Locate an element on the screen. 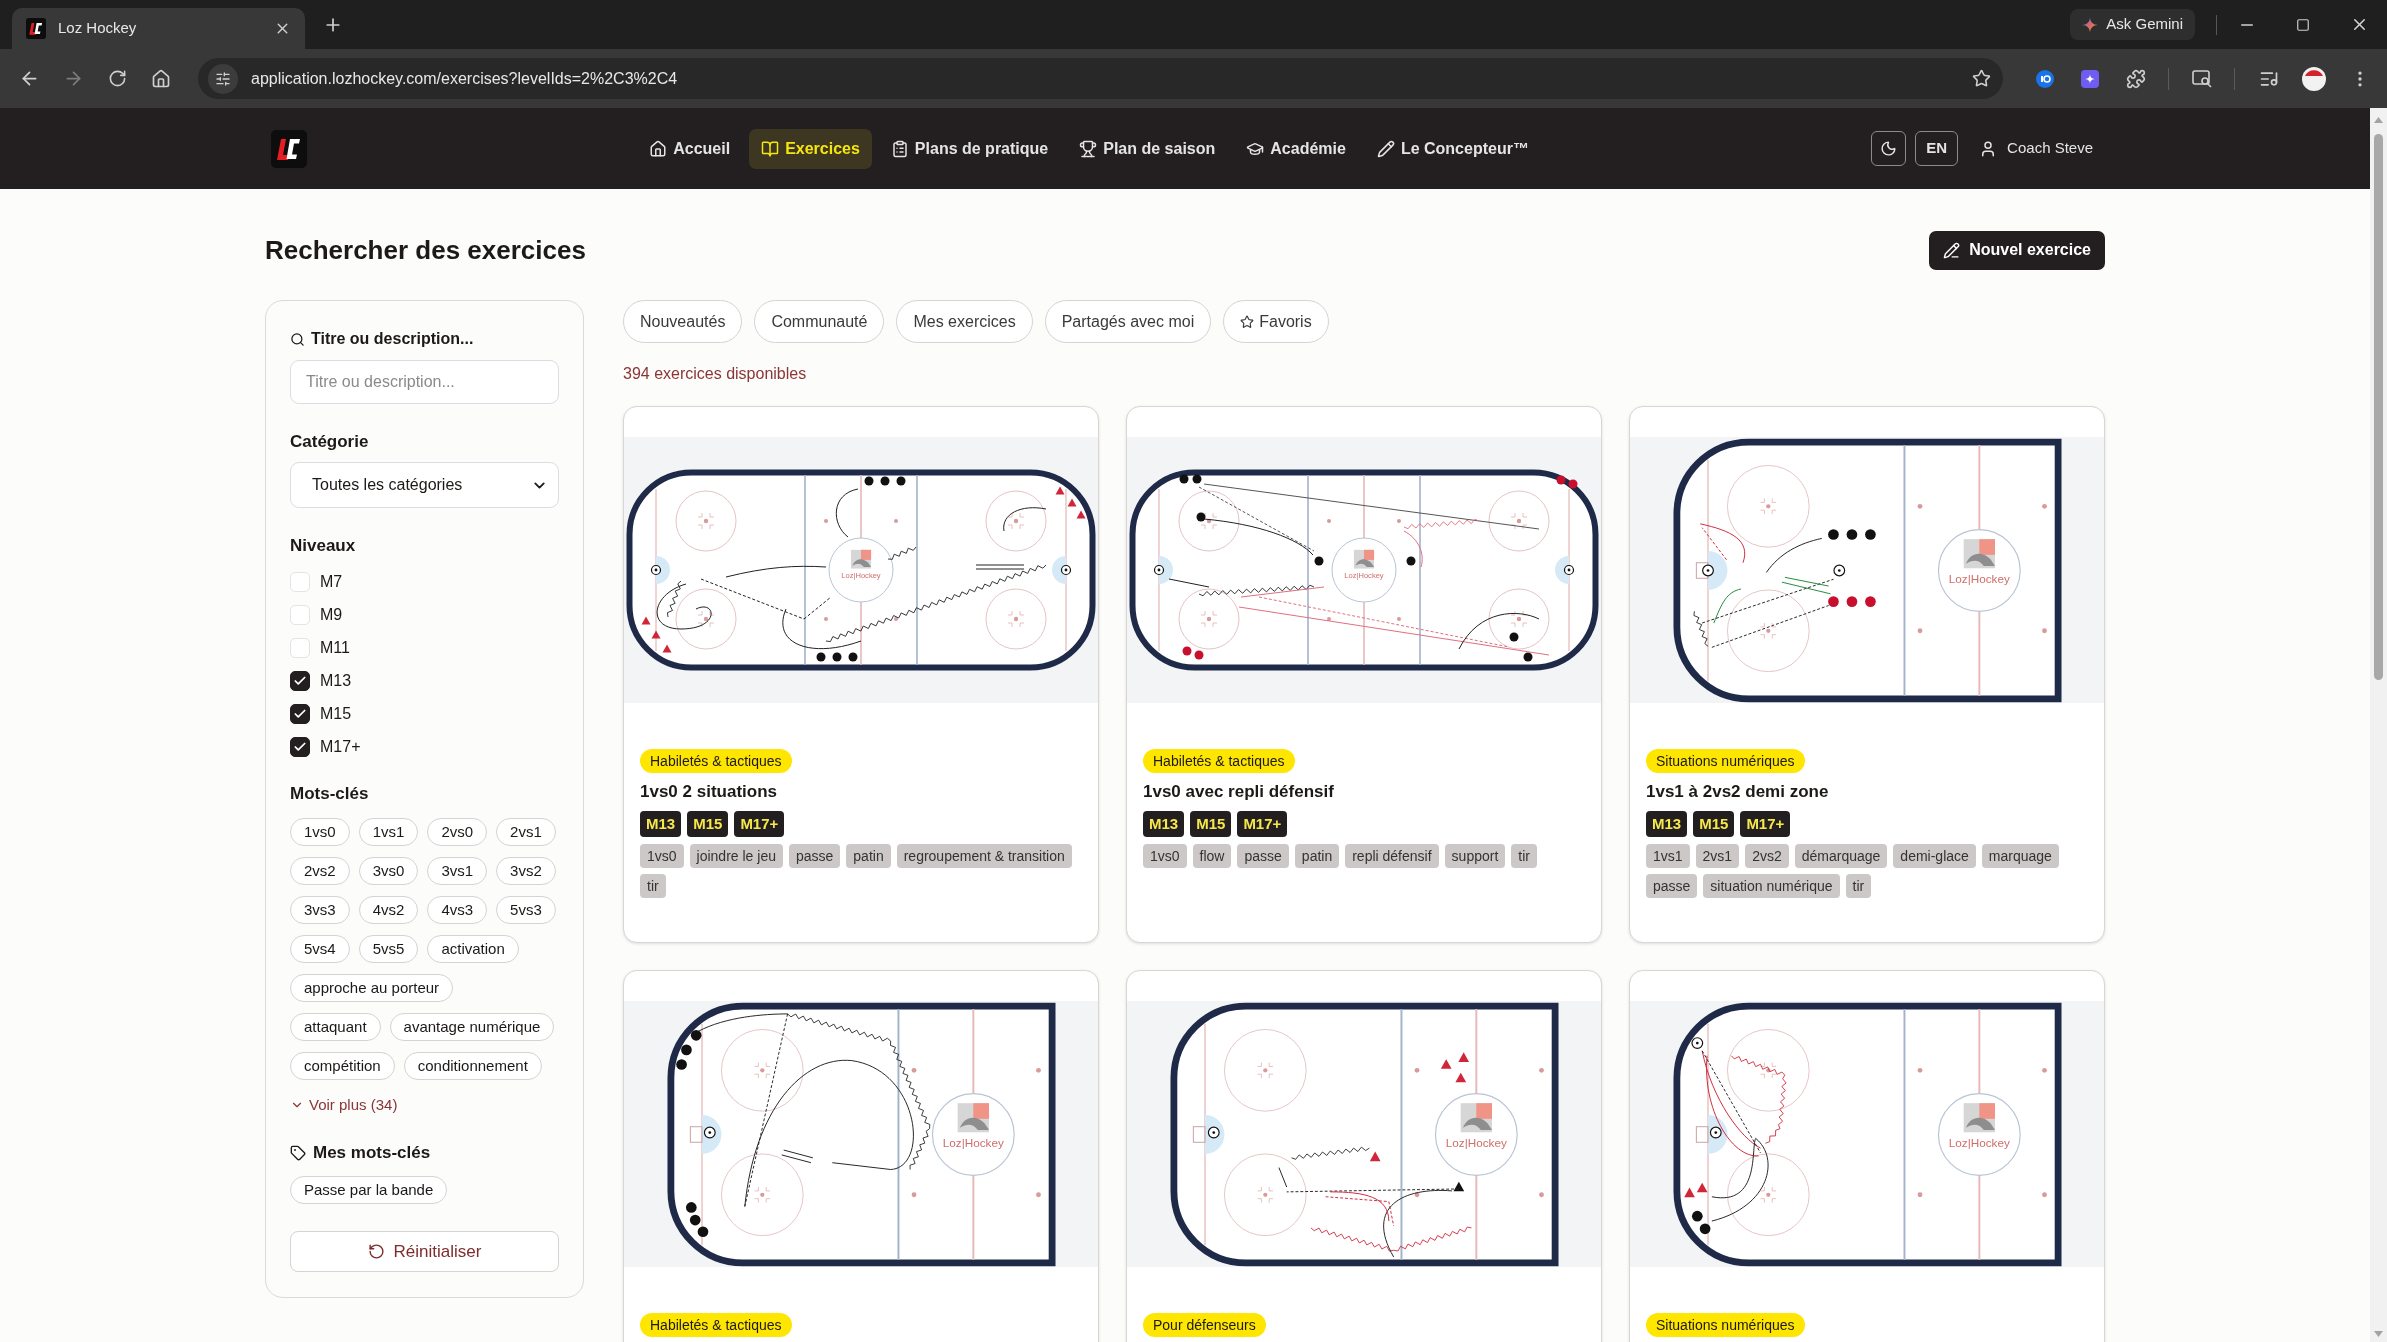  filter-tab: Mes exercices is located at coordinates (964, 321).